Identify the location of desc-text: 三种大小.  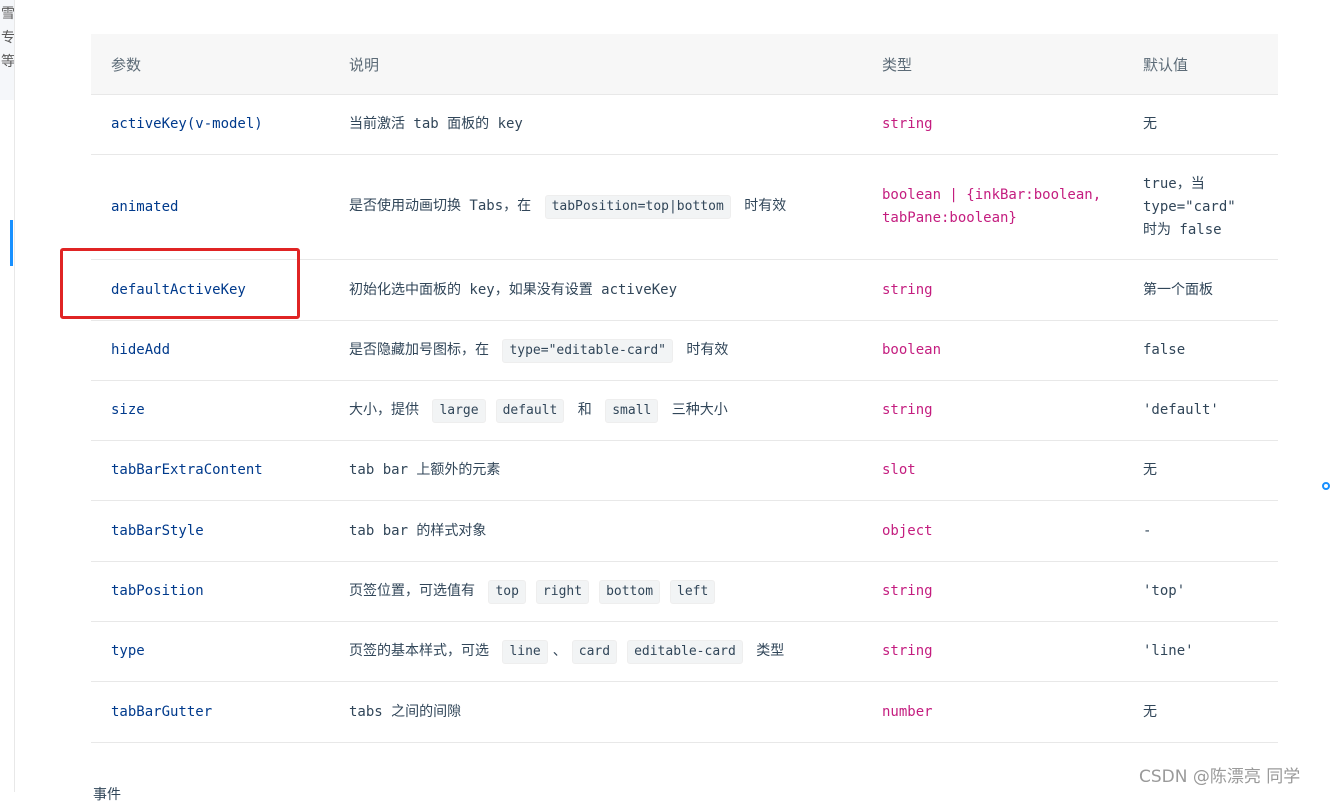
(695, 409).